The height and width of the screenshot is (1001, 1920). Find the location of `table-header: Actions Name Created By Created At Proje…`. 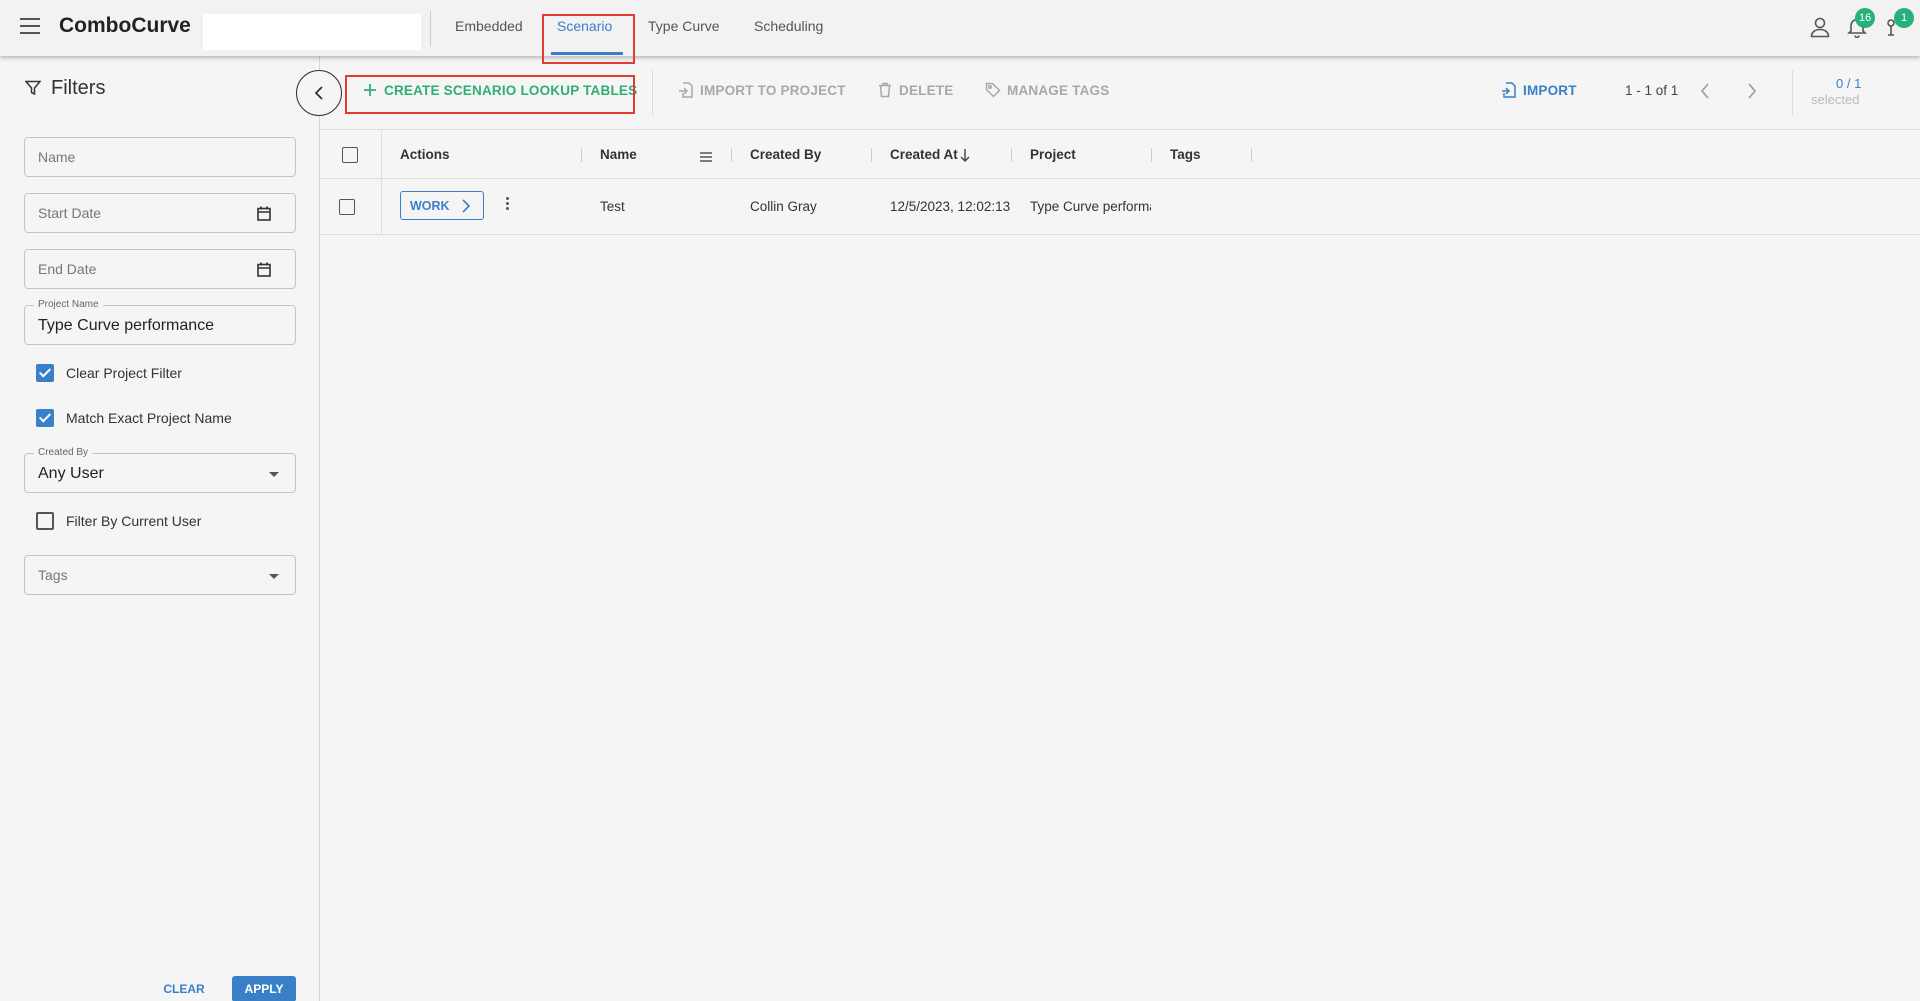

table-header: Actions Name Created By Created At Proje… is located at coordinates (1120, 154).